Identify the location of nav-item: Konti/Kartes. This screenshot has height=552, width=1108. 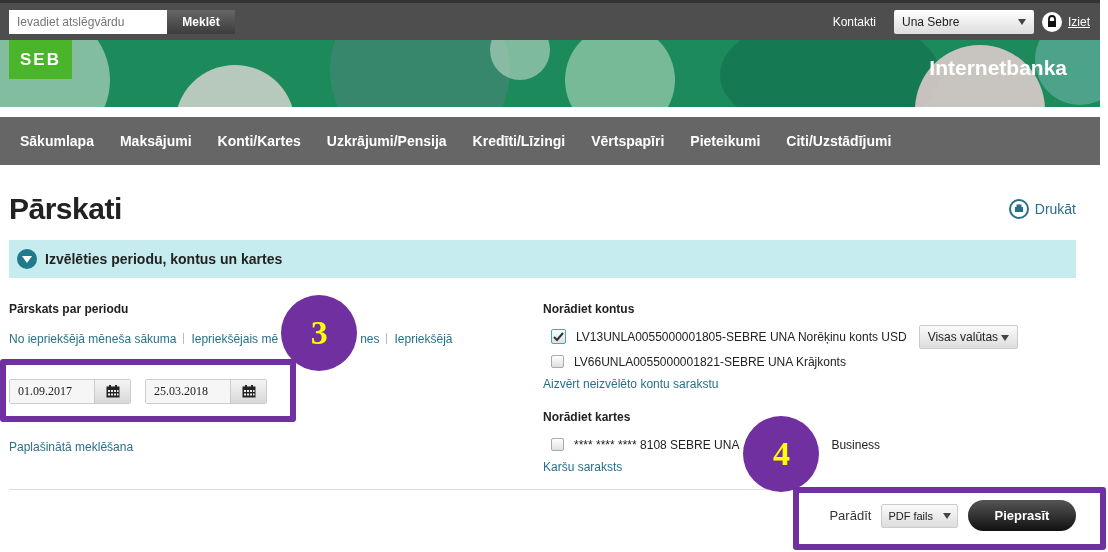
(259, 141).